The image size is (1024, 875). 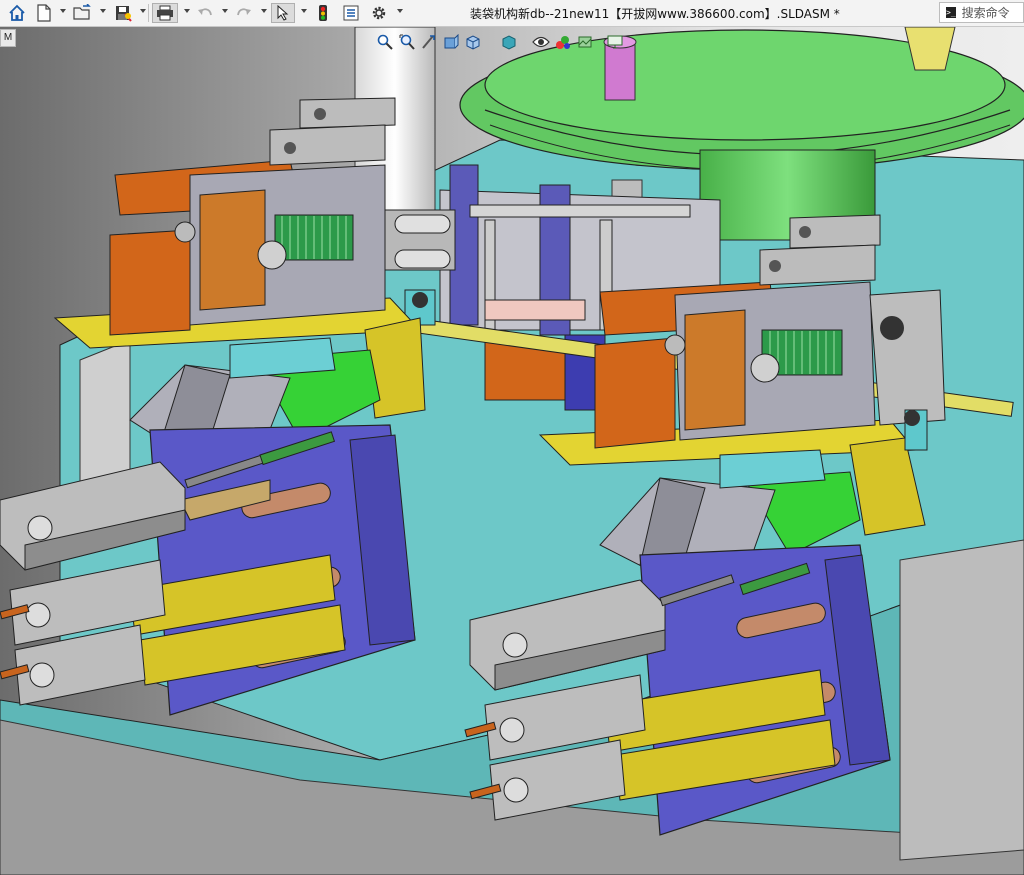 I want to click on zoom-to-area-button, so click(x=407, y=42).